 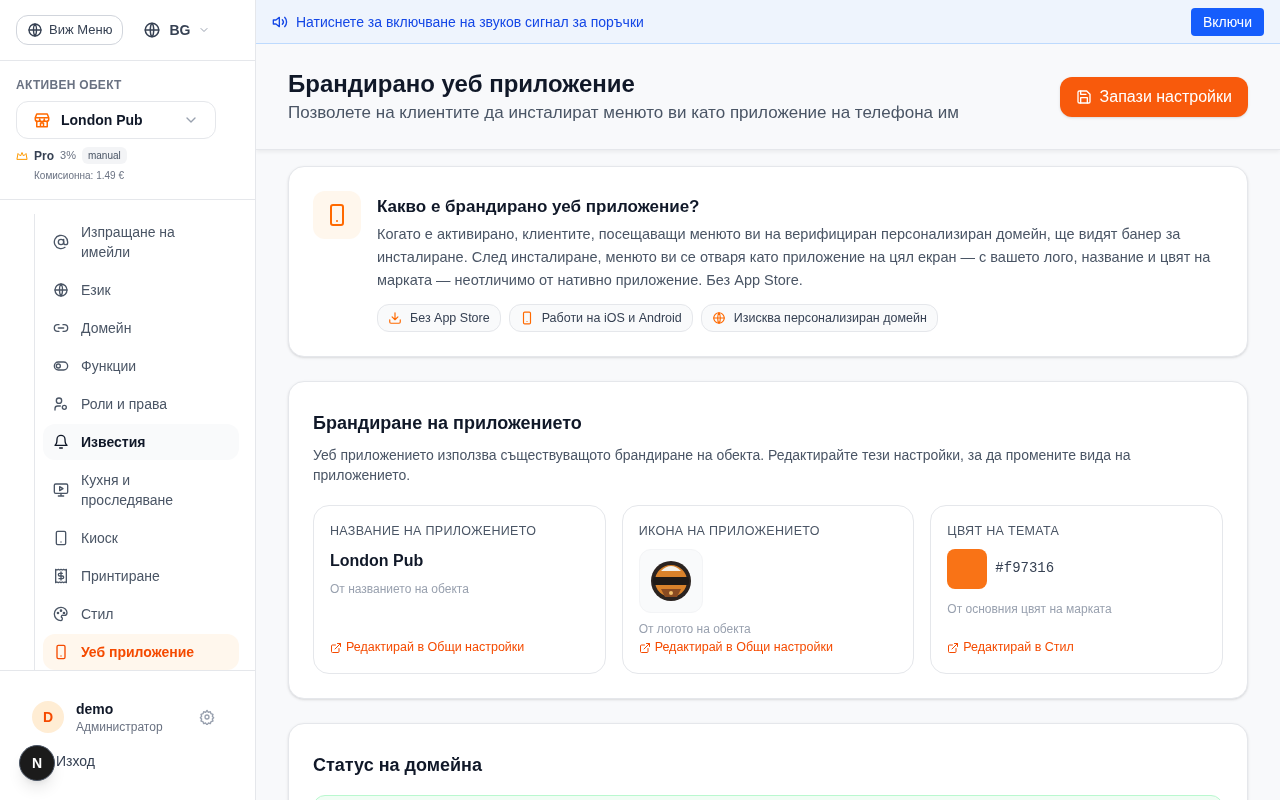 What do you see at coordinates (395, 318) in the screenshot?
I see `download-icon` at bounding box center [395, 318].